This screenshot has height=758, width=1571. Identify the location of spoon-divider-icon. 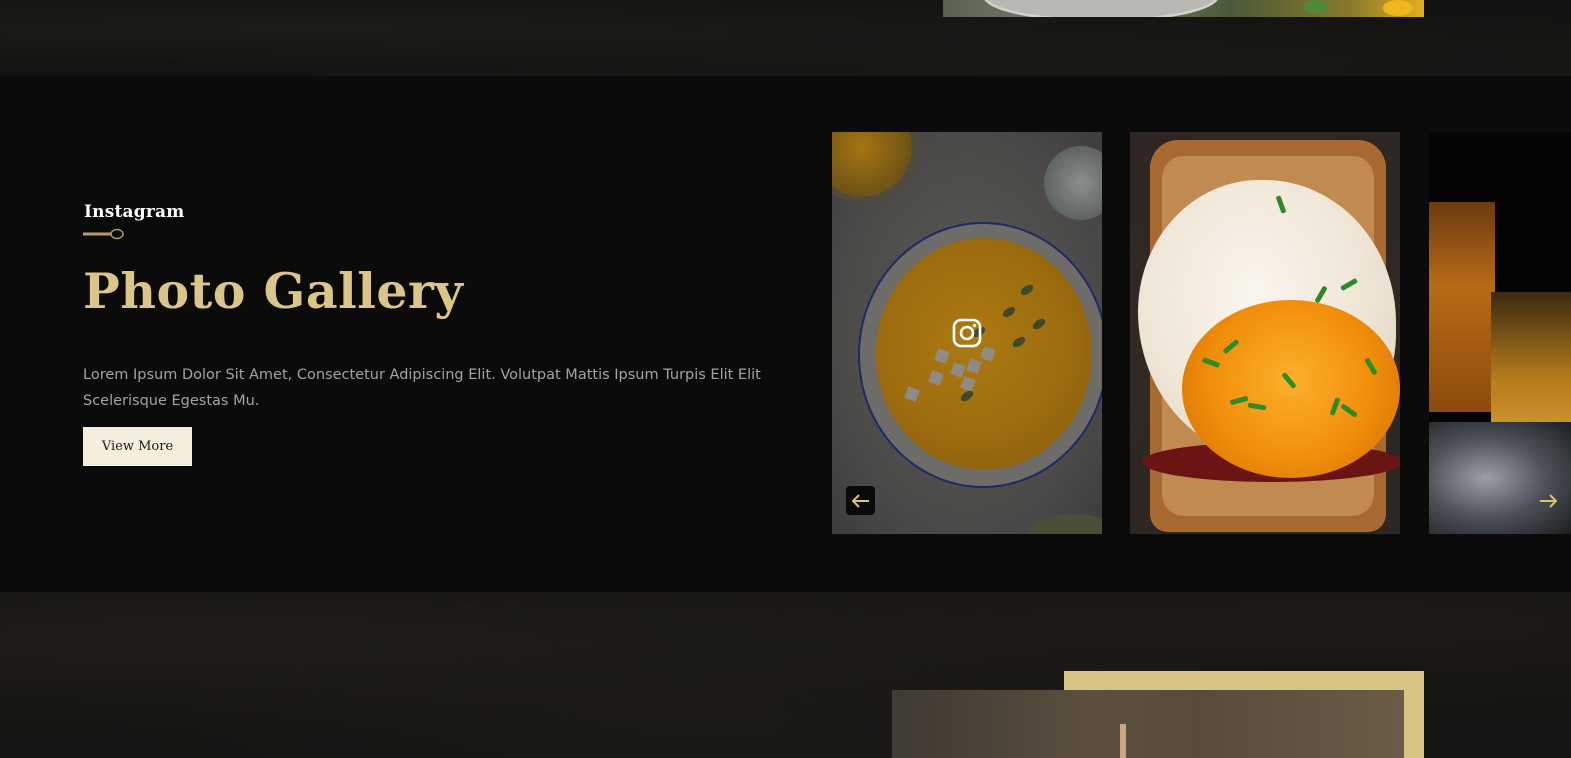
(103, 234).